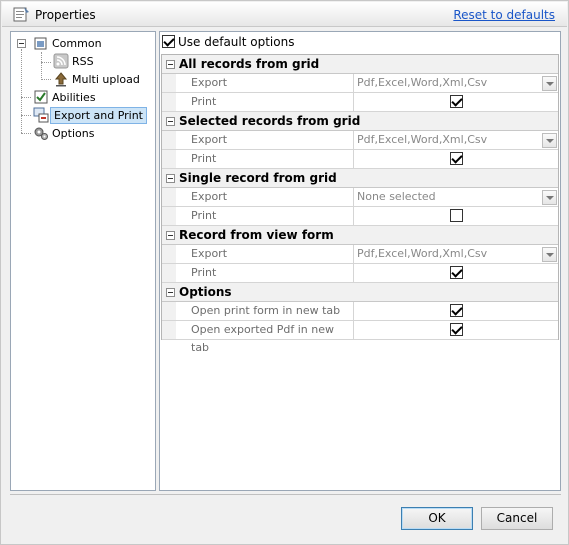 The width and height of the screenshot is (569, 545). What do you see at coordinates (437, 518) in the screenshot?
I see `ok-button: OK` at bounding box center [437, 518].